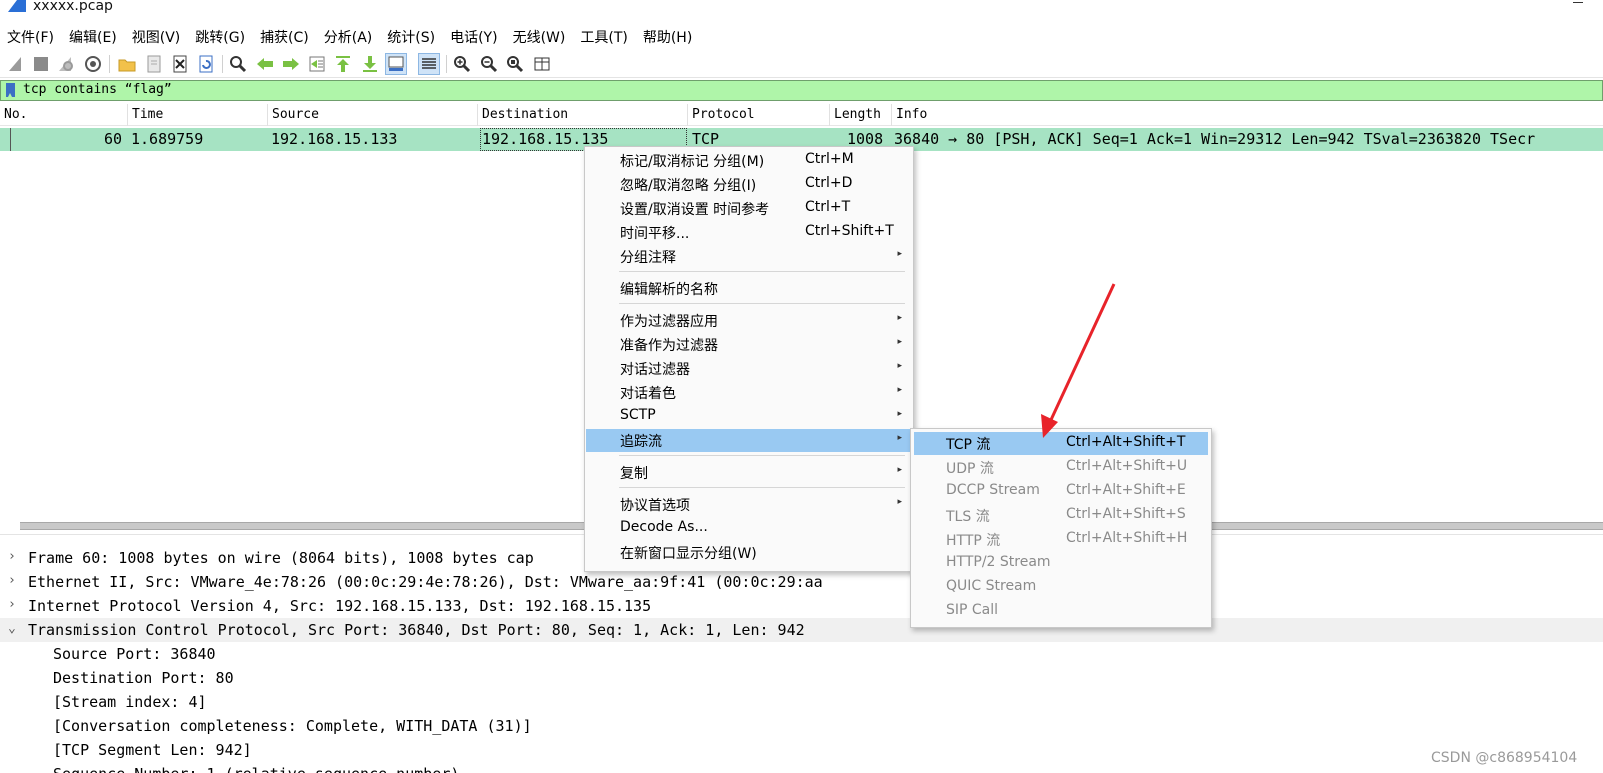  What do you see at coordinates (291, 64) in the screenshot?
I see `go-forward-icon` at bounding box center [291, 64].